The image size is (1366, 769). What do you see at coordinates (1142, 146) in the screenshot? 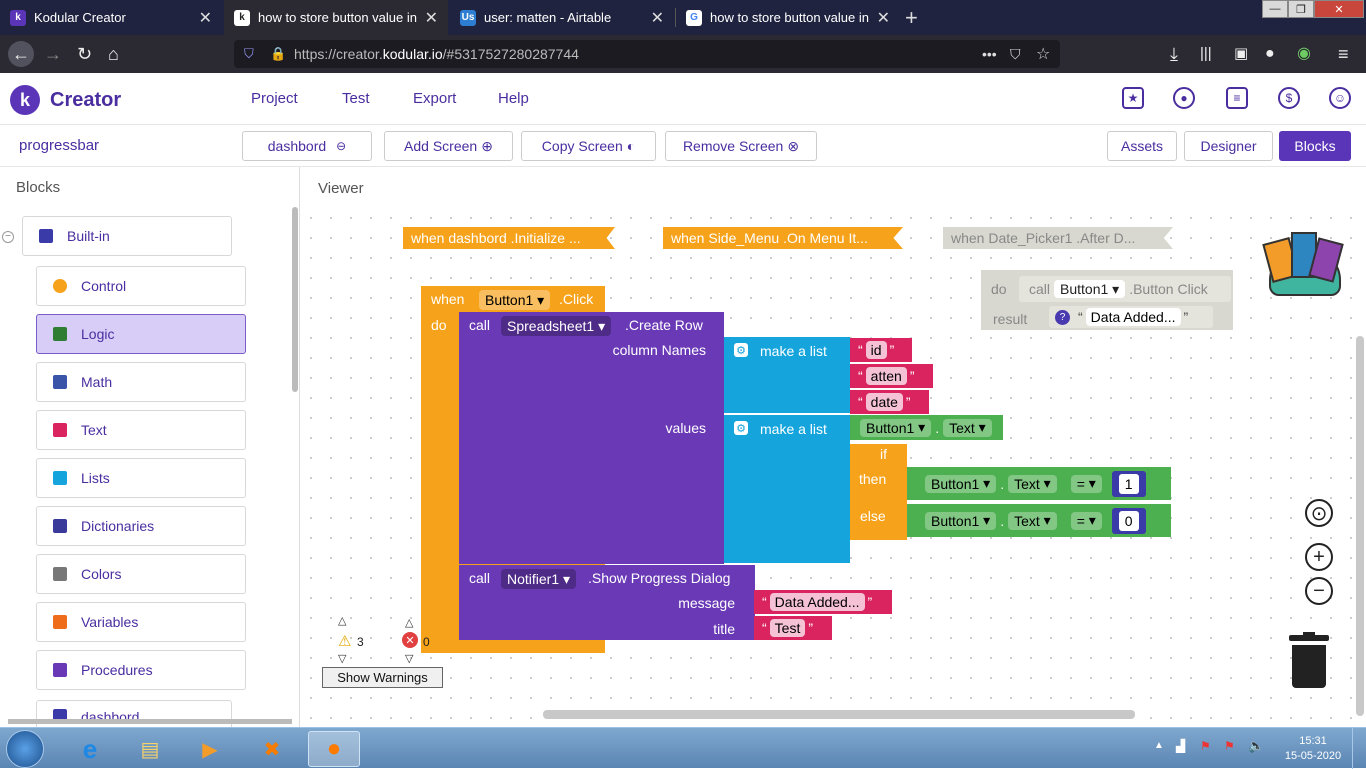
I see `assets-button: Assets` at bounding box center [1142, 146].